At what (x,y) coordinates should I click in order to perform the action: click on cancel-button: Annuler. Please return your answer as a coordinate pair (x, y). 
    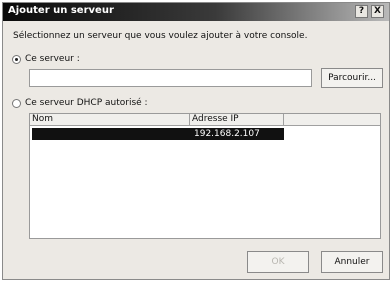
    Looking at the image, I should click on (352, 262).